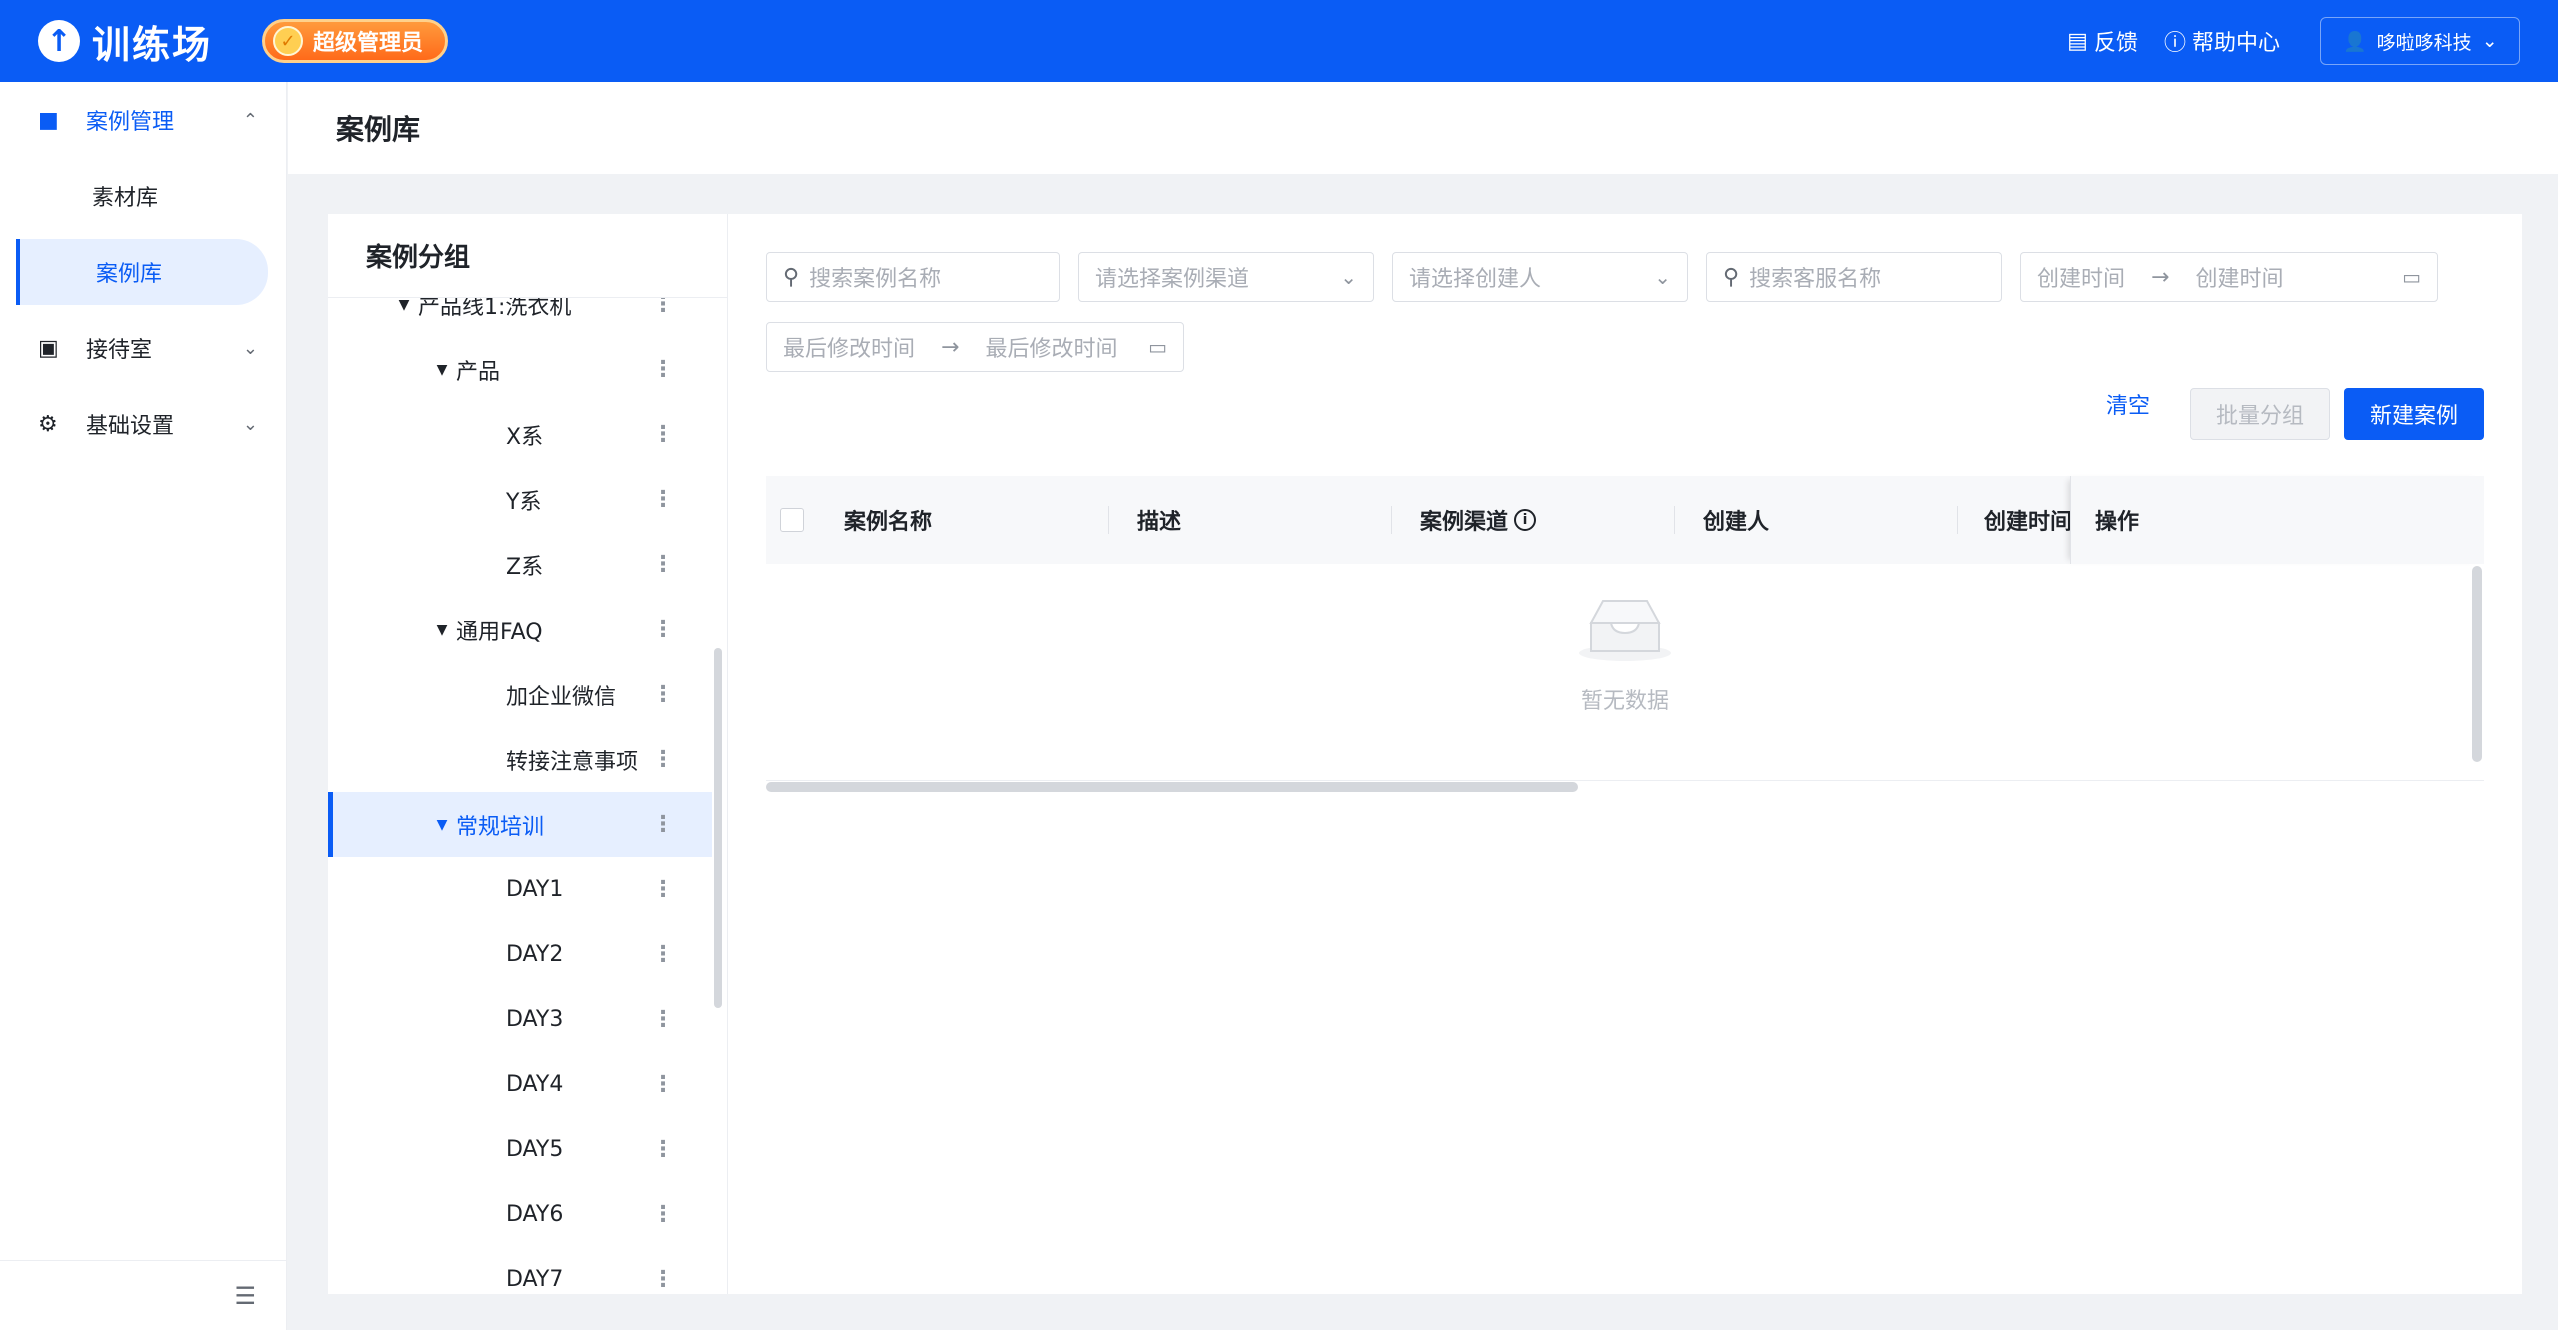 This screenshot has height=1330, width=2558. I want to click on tree-node: DAY2 ⋮, so click(520, 954).